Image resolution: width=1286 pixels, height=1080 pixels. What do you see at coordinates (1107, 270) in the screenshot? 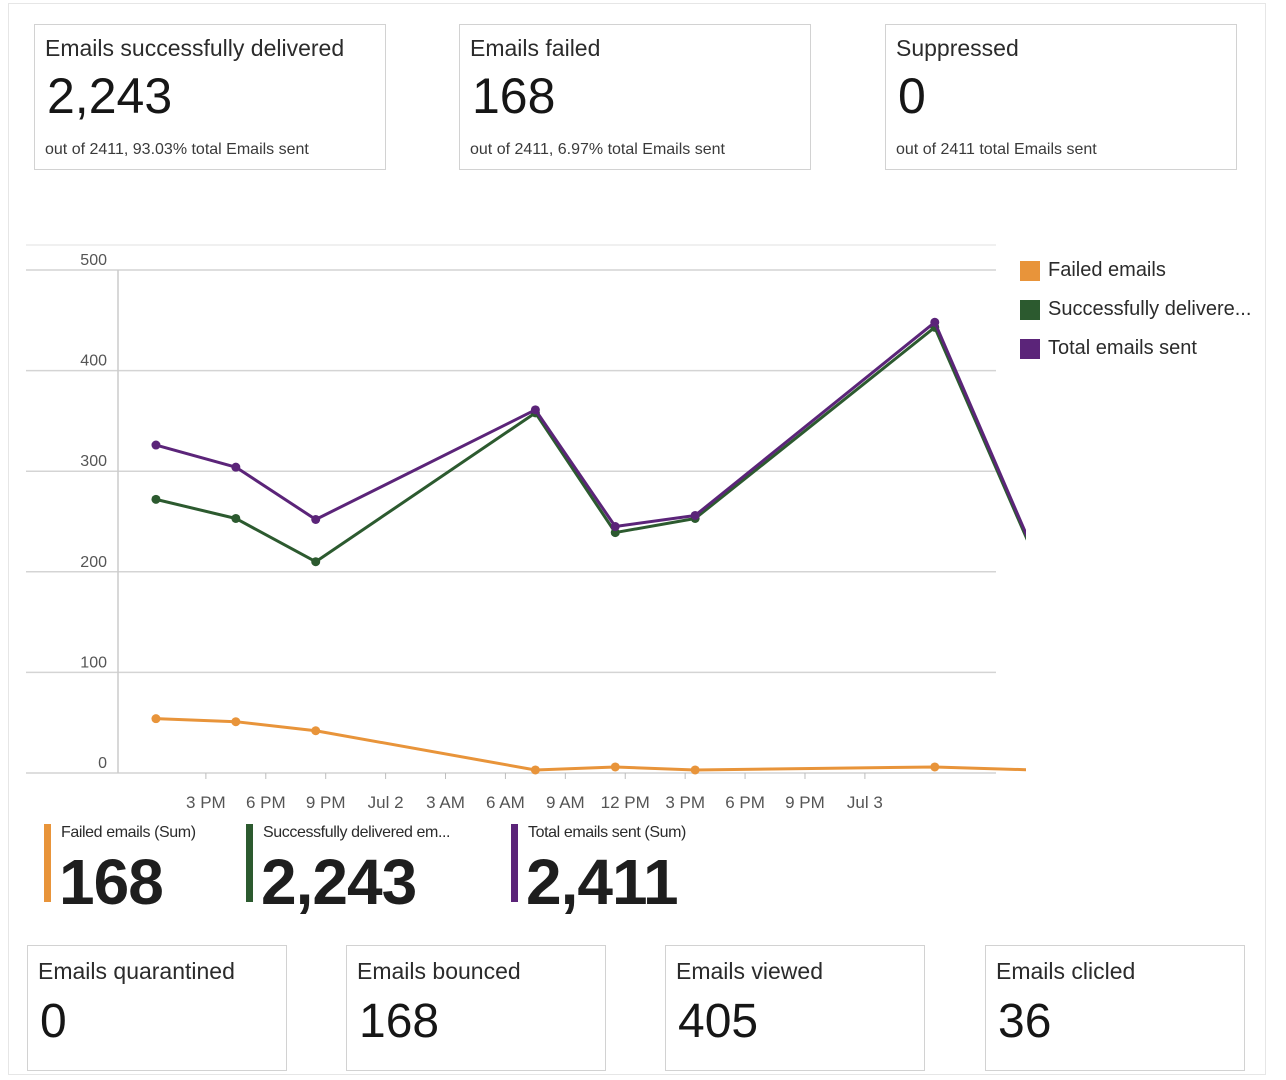
I see `legend-label-failed: Failed emails` at bounding box center [1107, 270].